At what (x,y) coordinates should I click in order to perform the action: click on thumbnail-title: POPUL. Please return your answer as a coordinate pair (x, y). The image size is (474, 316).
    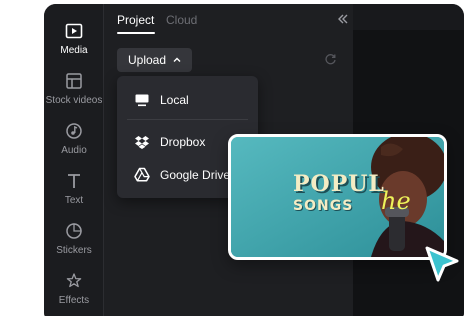
    Looking at the image, I should click on (339, 184).